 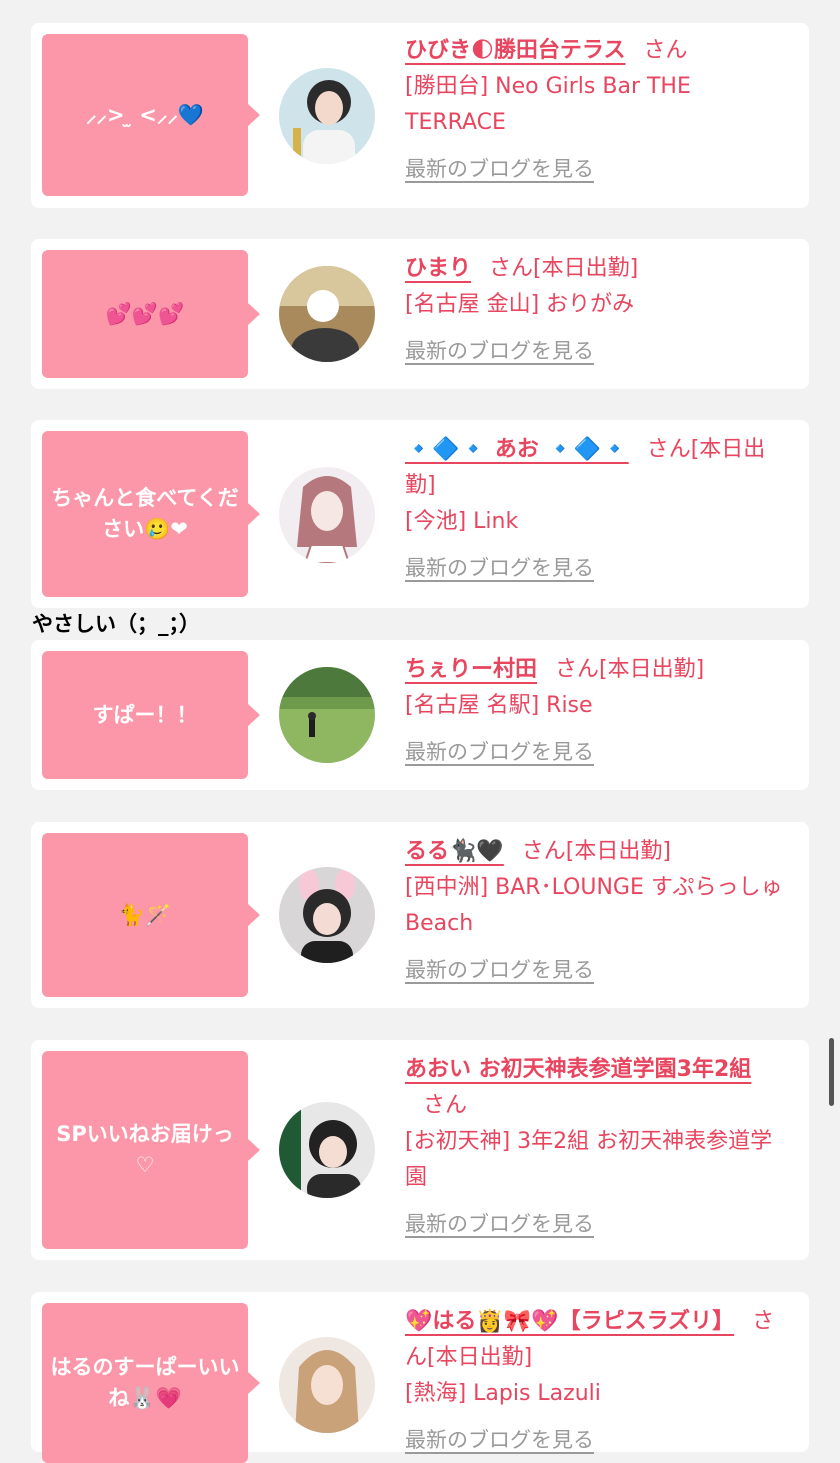 What do you see at coordinates (462, 521) in the screenshot?
I see `shop-name: [今池] Link` at bounding box center [462, 521].